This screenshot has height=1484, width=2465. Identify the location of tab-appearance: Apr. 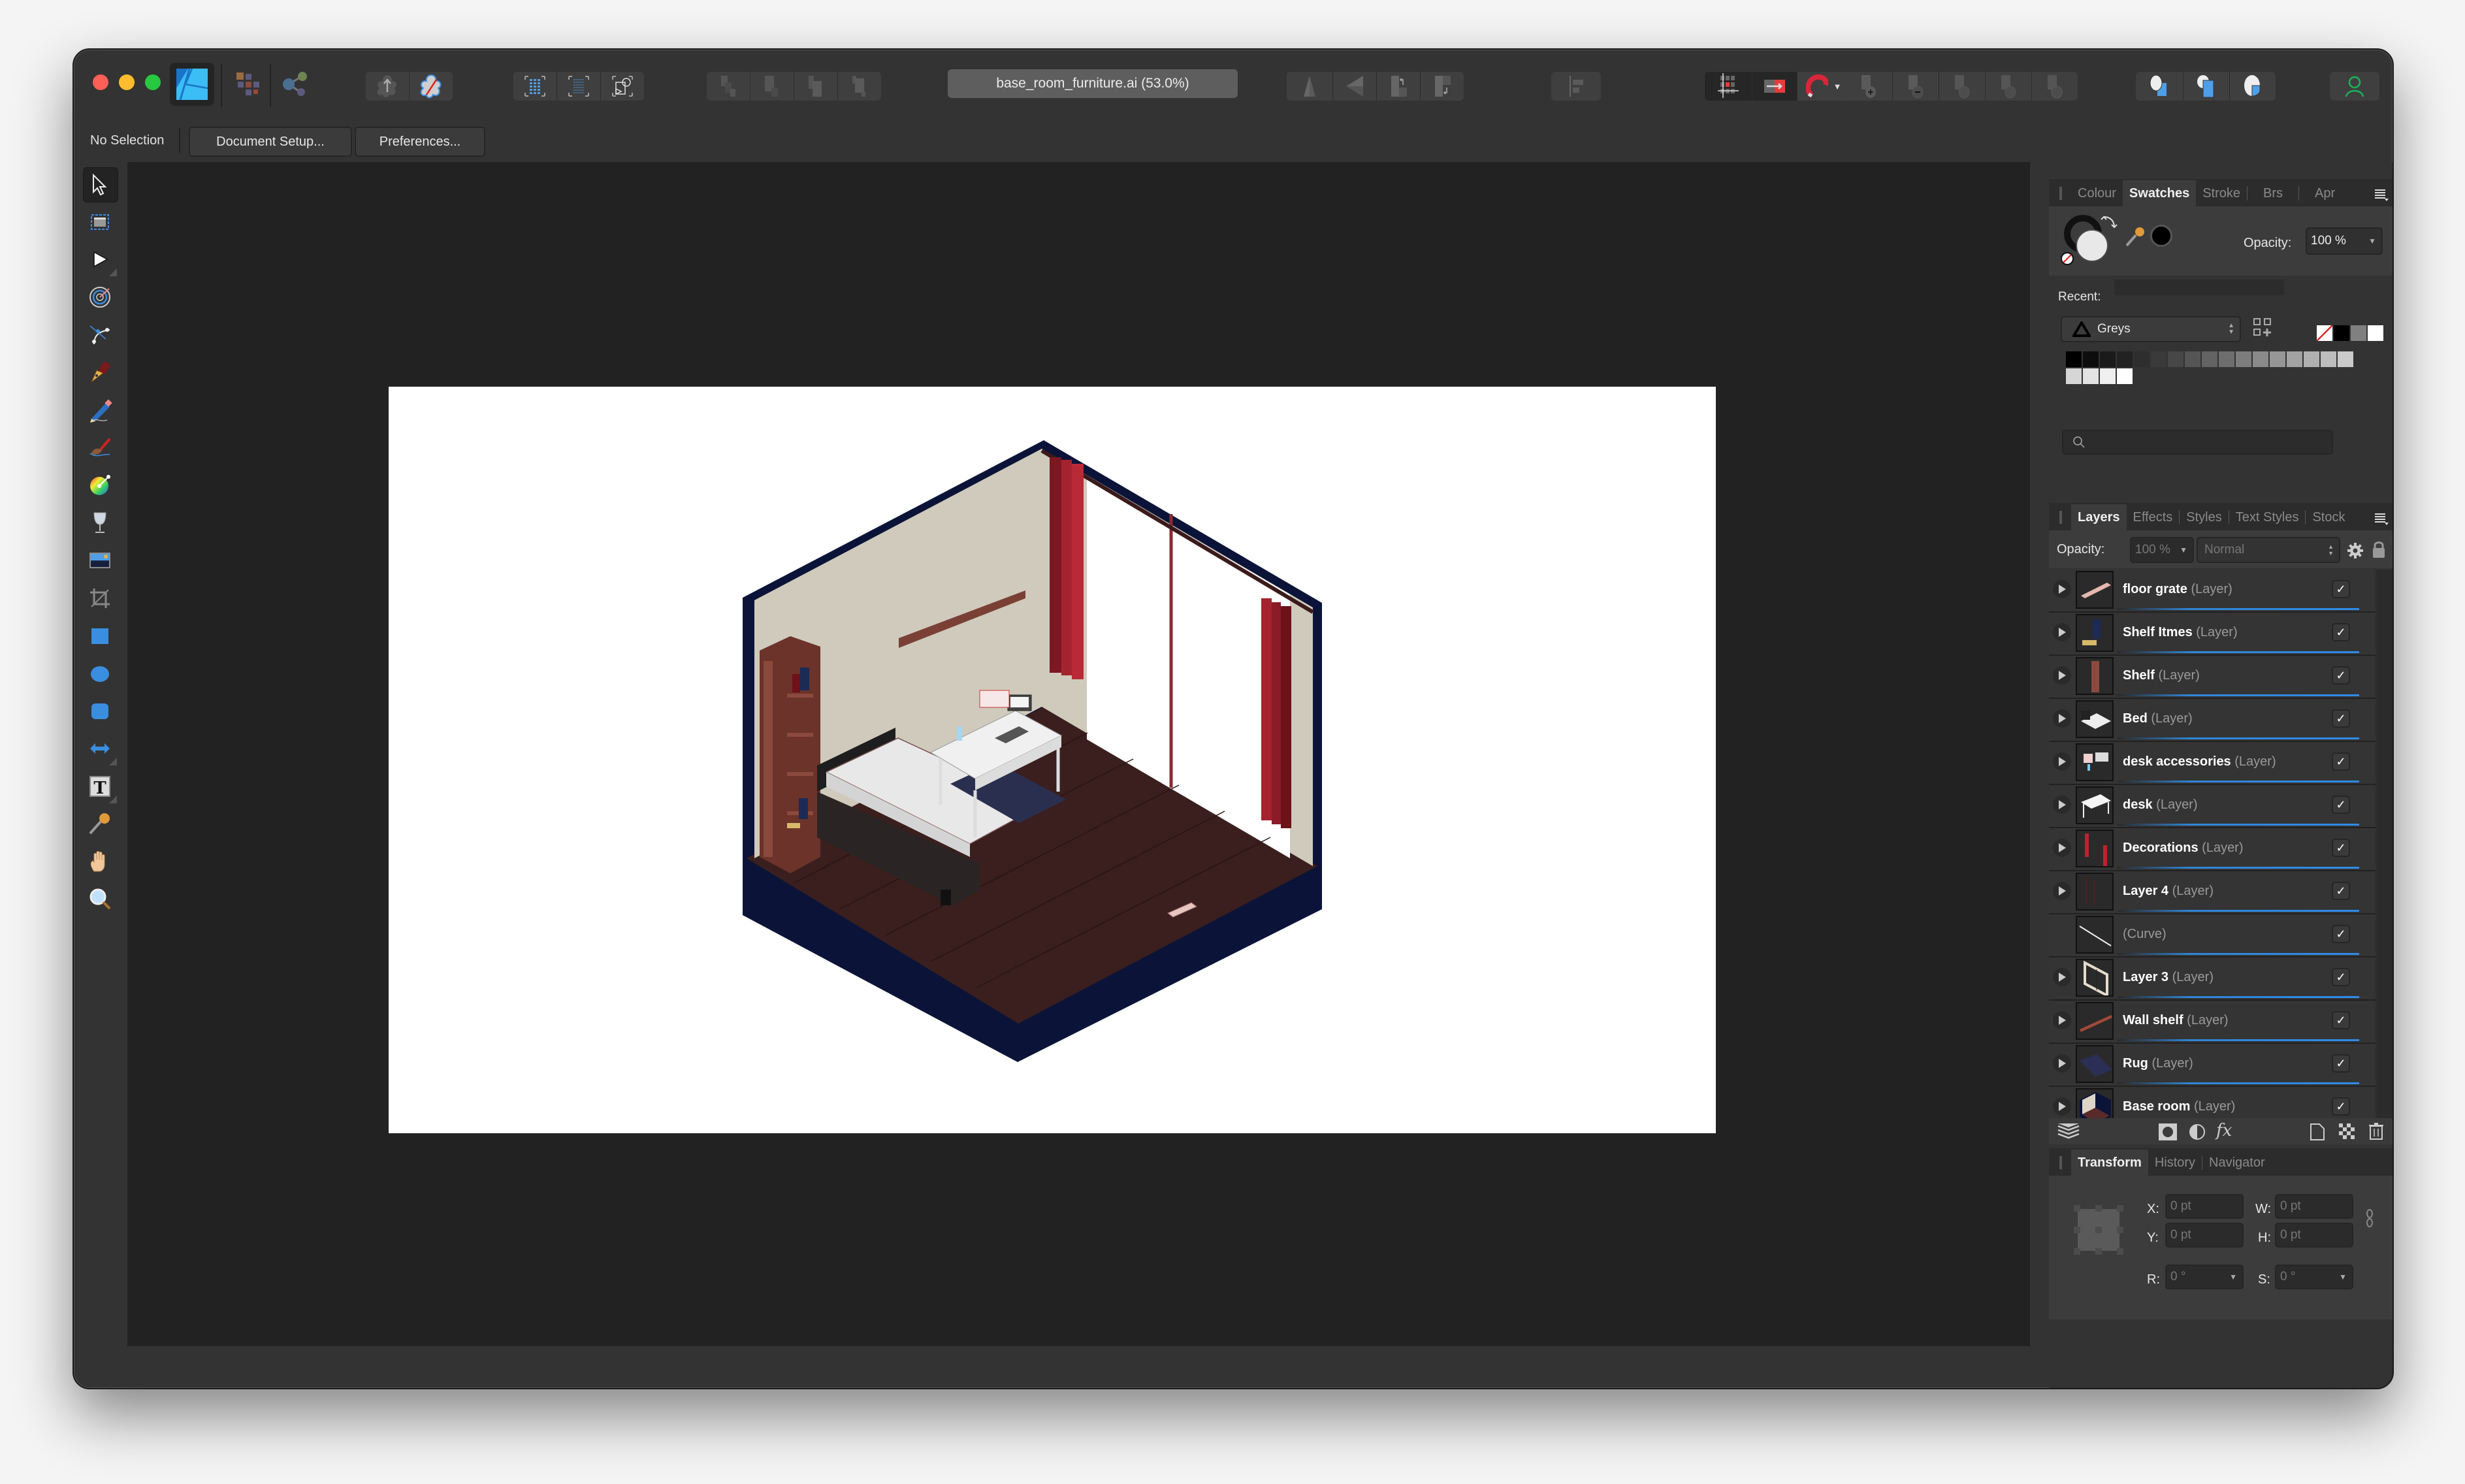
(2325, 193).